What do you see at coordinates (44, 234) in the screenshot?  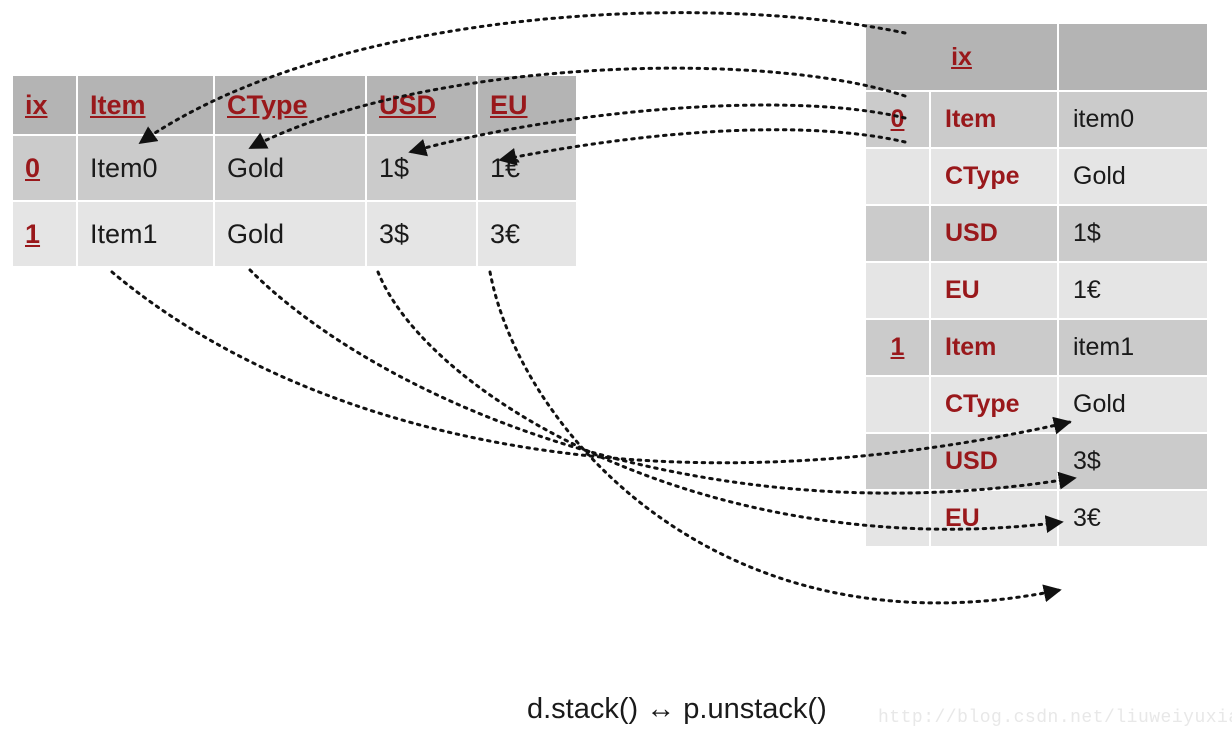 I see `left-cell-ix-1: 1` at bounding box center [44, 234].